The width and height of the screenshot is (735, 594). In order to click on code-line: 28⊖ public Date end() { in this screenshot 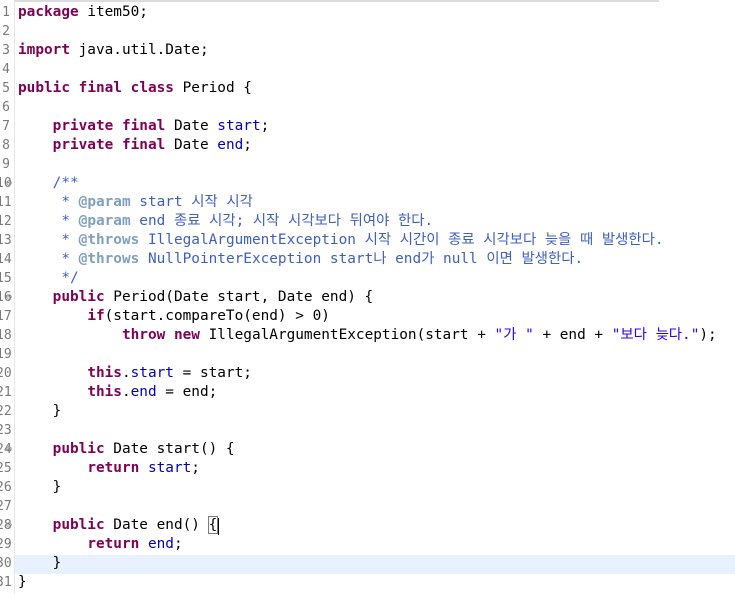, I will do `click(367, 525)`.